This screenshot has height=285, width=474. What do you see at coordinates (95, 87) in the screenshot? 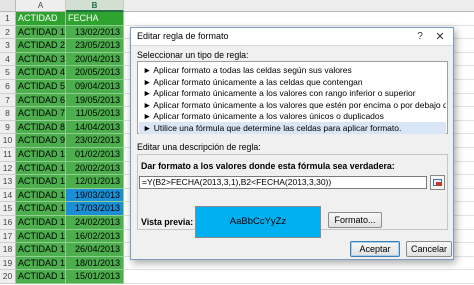
I see `cell-fecha: 09/04/2013` at bounding box center [95, 87].